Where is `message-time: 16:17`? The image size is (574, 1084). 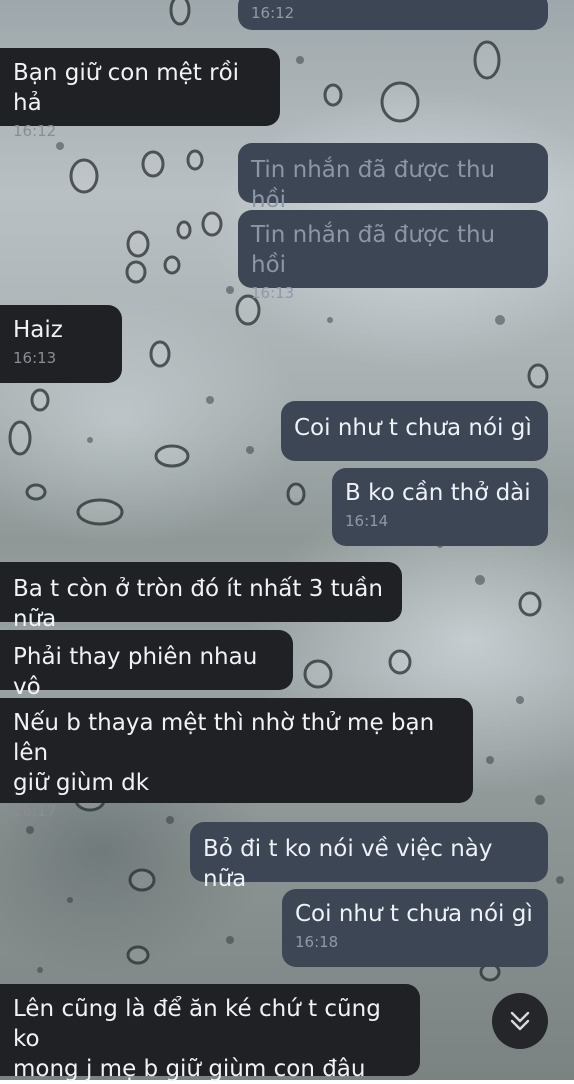 message-time: 16:17 is located at coordinates (35, 811).